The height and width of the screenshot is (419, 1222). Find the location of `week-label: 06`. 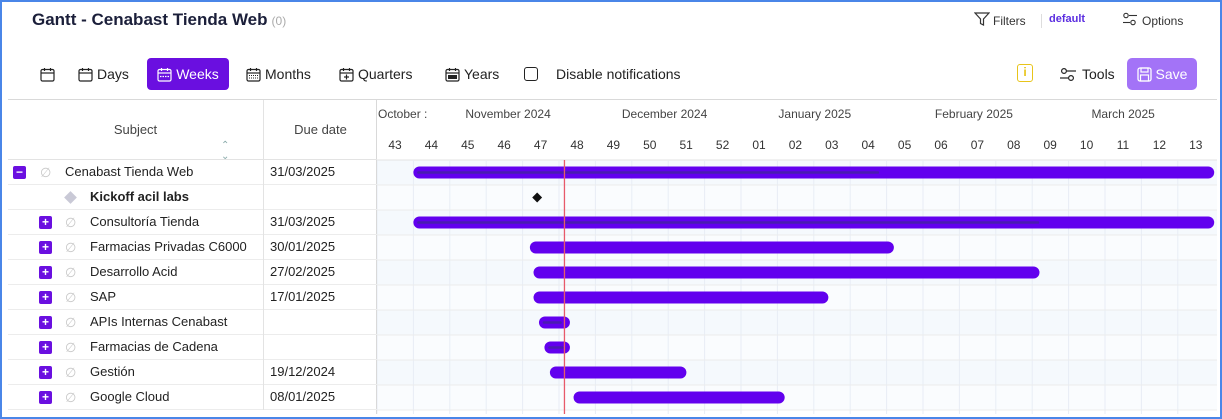

week-label: 06 is located at coordinates (941, 145).